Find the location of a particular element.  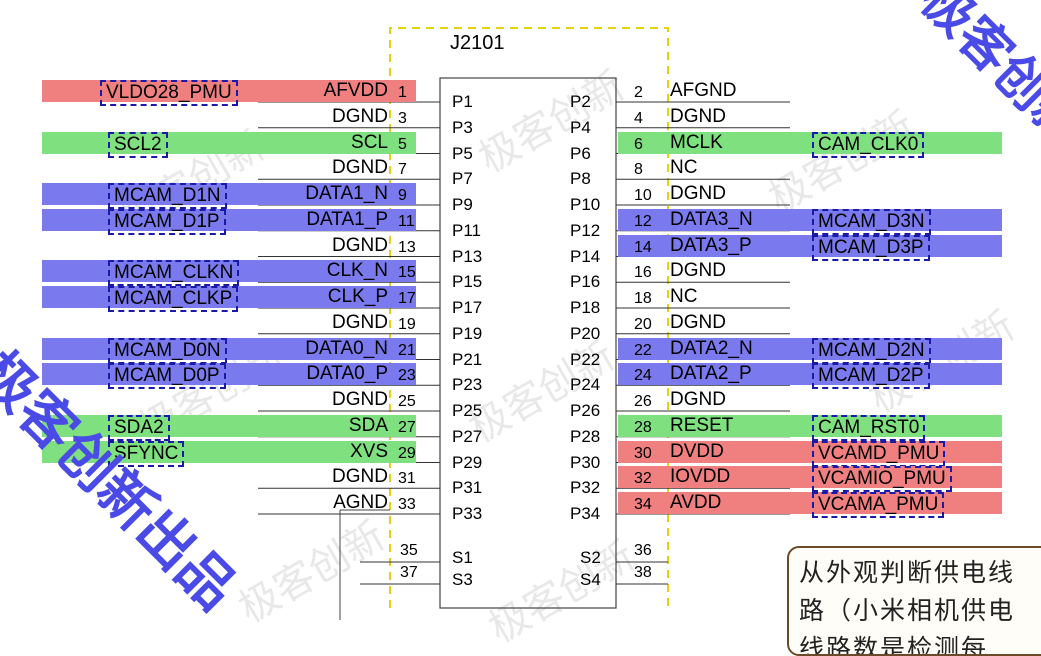

pad-label: P9 is located at coordinates (462, 204).